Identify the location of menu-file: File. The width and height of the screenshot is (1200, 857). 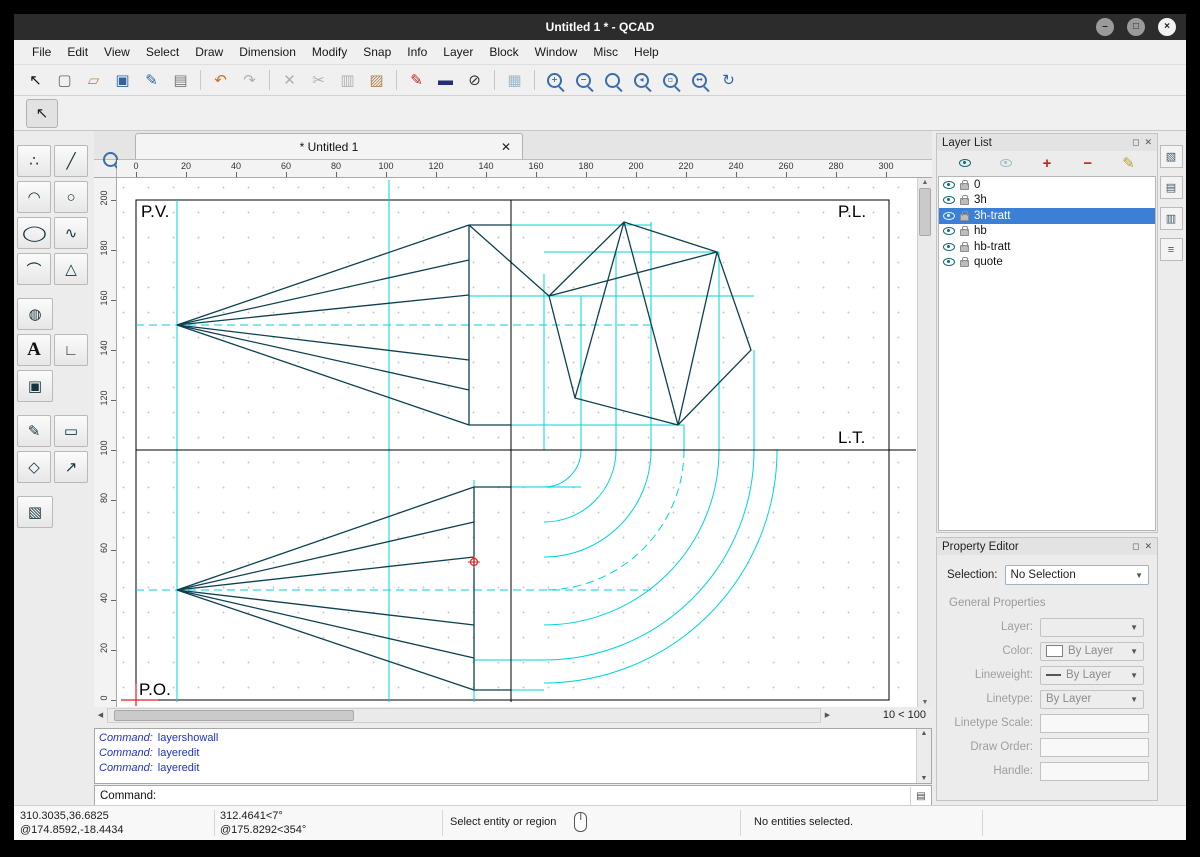
(41, 52).